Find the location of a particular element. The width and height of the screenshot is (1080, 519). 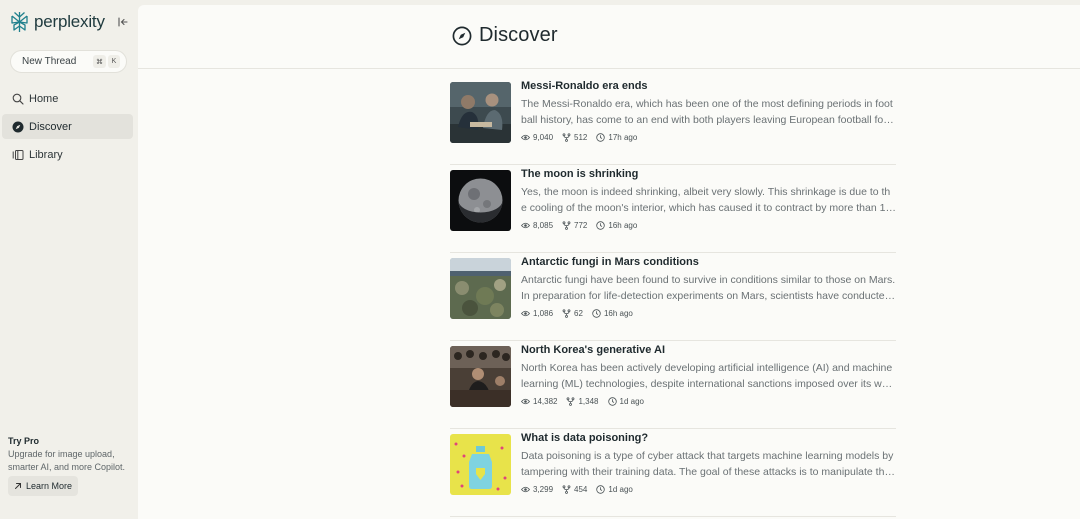

forks-text: 772 is located at coordinates (581, 225).